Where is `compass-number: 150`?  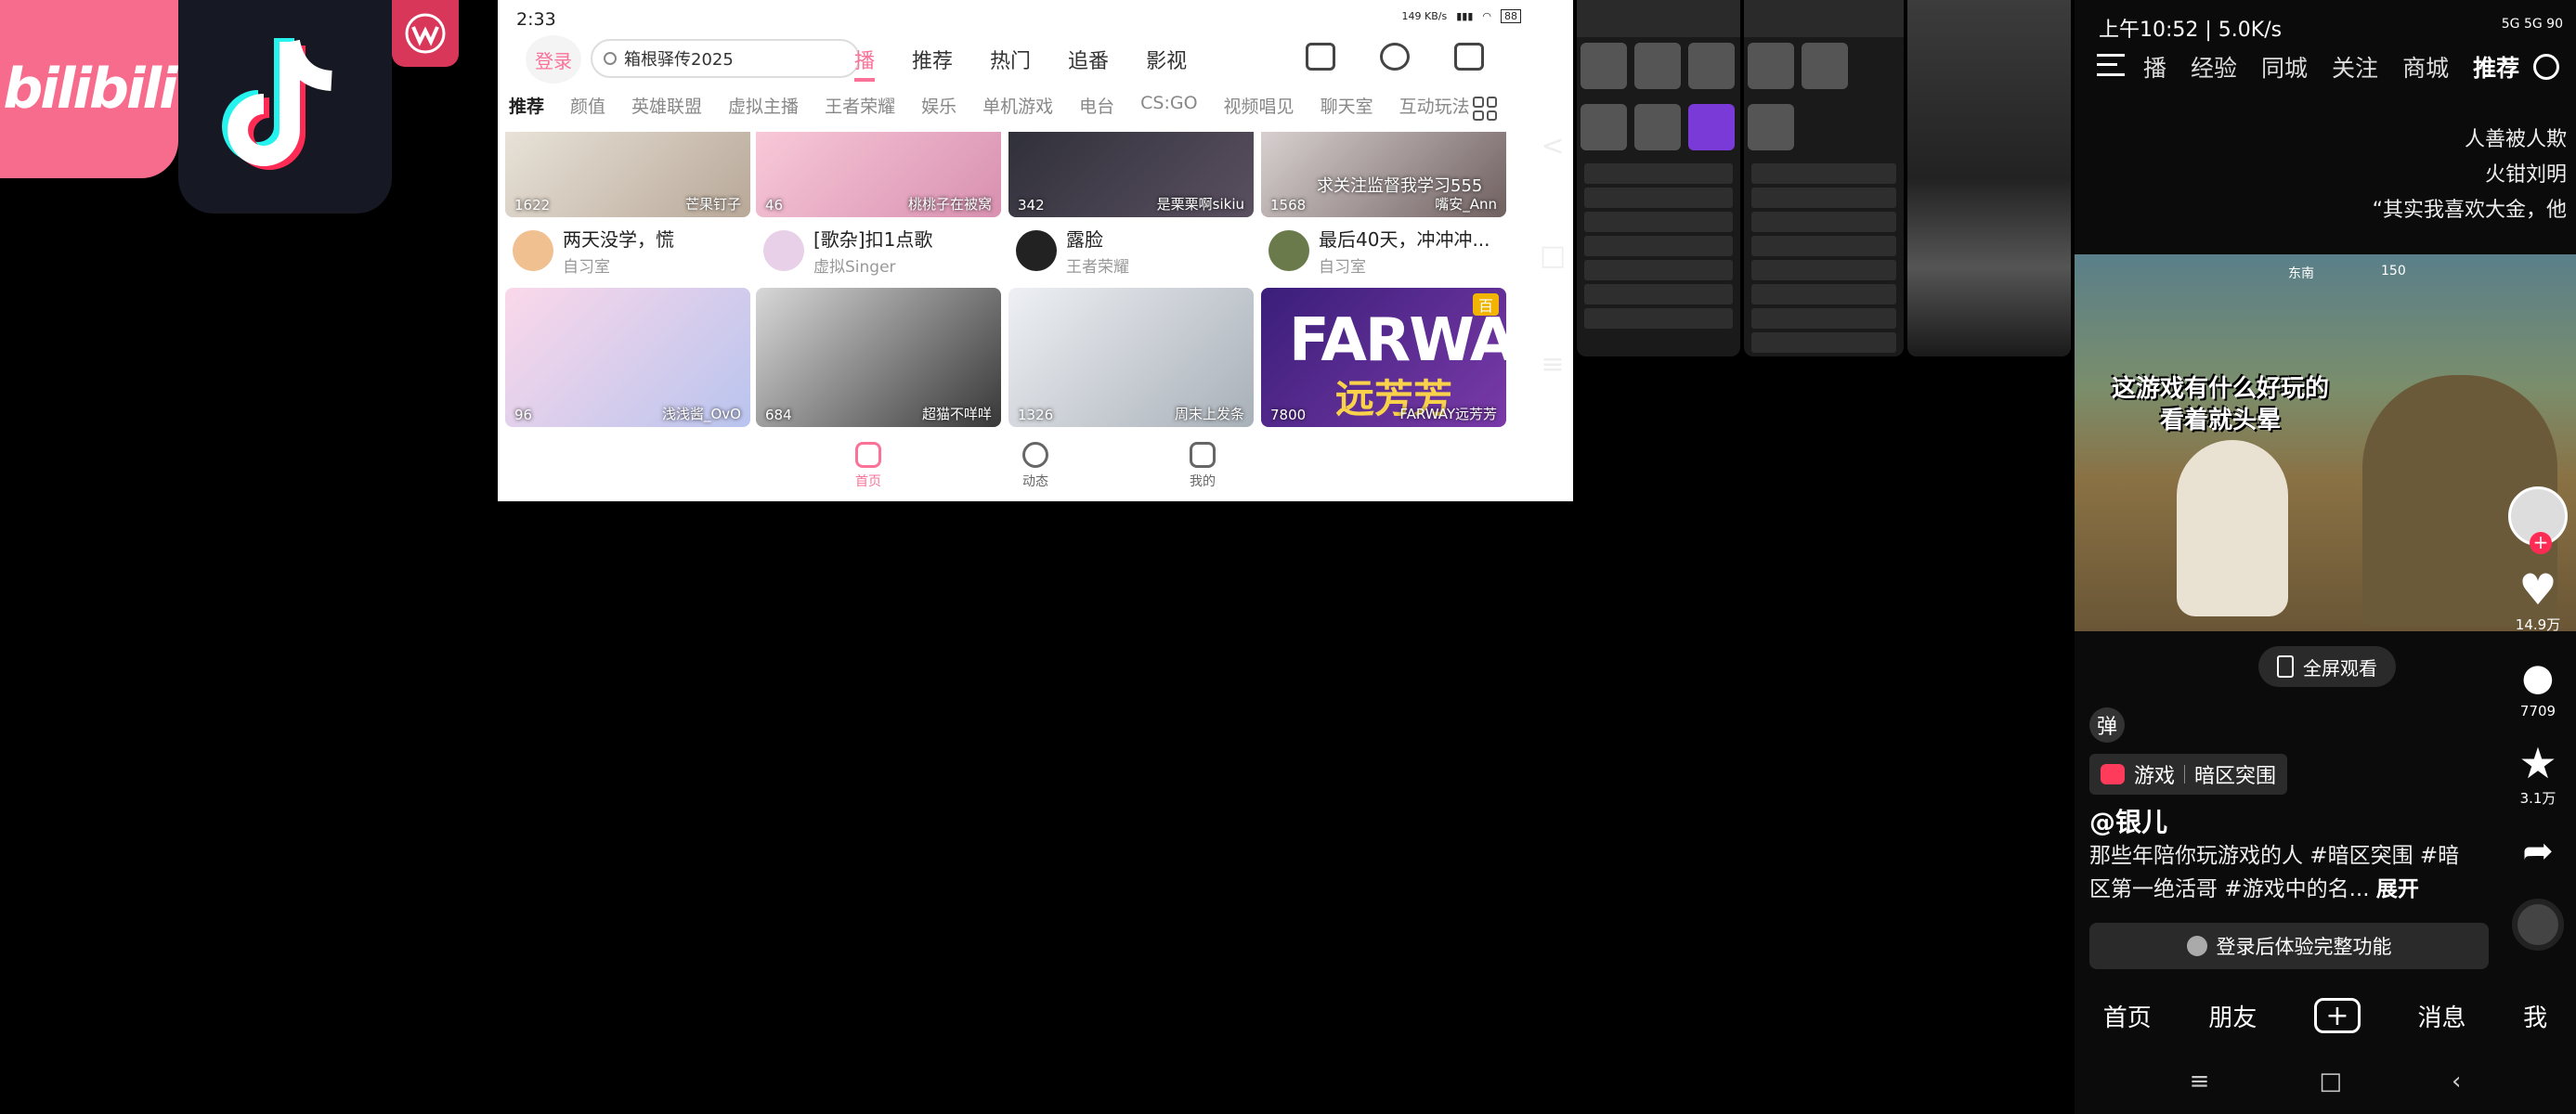
compass-number: 150 is located at coordinates (2393, 271).